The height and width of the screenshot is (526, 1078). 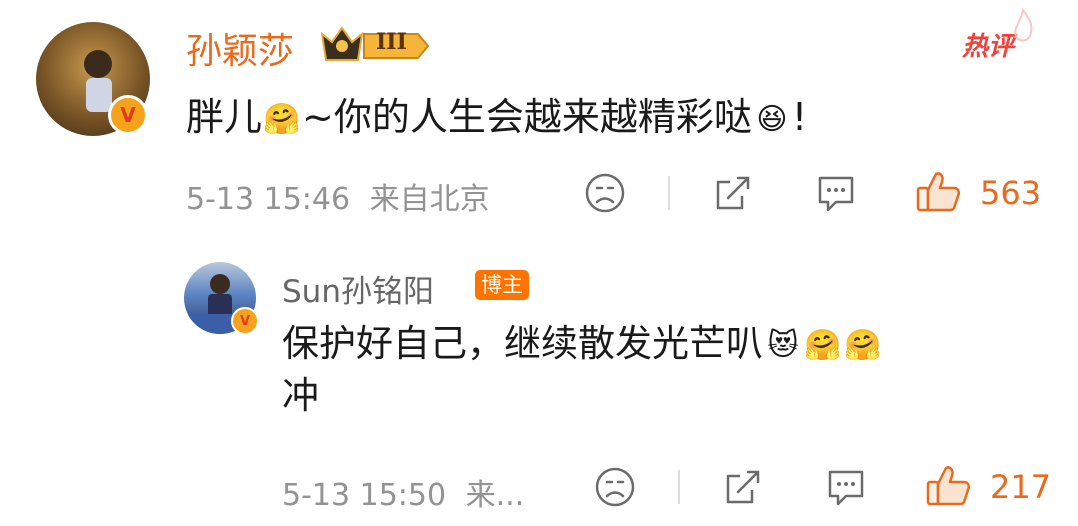 What do you see at coordinates (364, 495) in the screenshot?
I see `timestamp: 5-13 15:50` at bounding box center [364, 495].